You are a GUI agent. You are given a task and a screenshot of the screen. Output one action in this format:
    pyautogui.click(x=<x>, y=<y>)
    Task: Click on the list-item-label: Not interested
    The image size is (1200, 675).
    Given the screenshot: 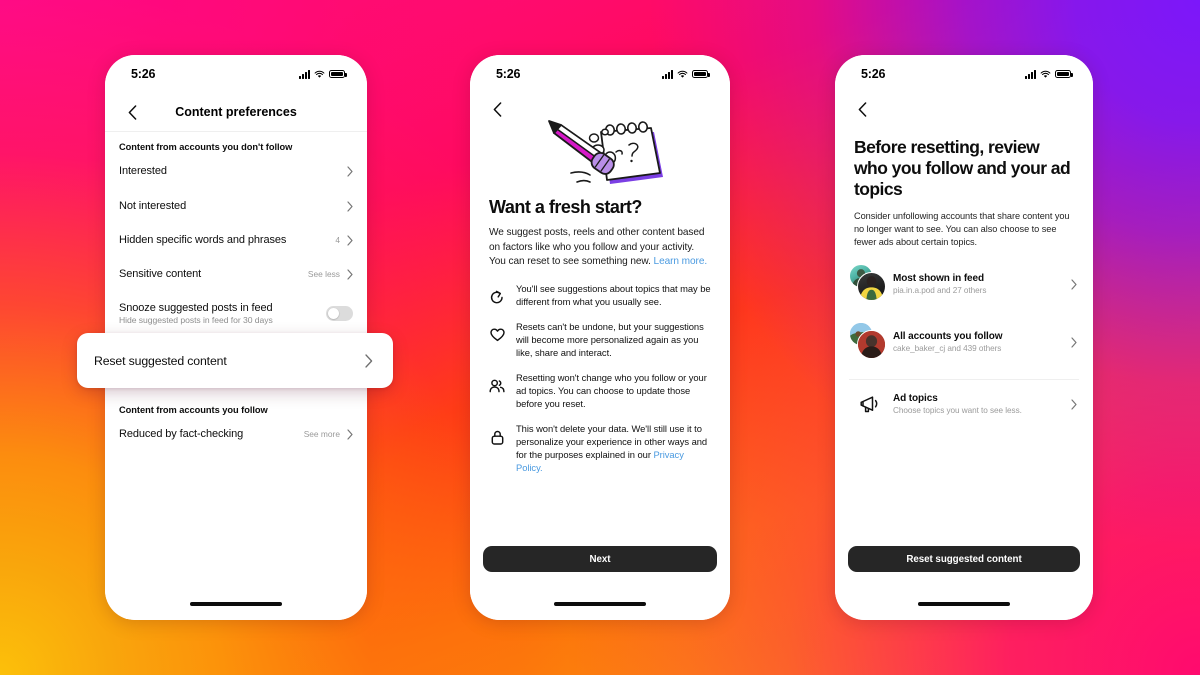 What is the action you would take?
    pyautogui.click(x=153, y=206)
    